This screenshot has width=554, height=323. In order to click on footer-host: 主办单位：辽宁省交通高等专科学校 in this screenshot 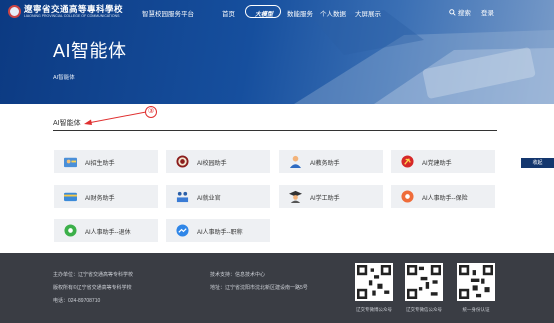, I will do `click(93, 275)`.